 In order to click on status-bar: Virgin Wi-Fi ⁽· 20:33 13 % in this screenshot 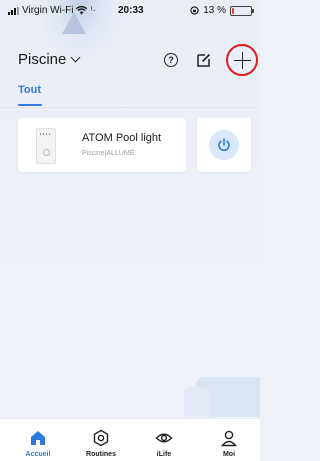, I will do `click(130, 11)`.